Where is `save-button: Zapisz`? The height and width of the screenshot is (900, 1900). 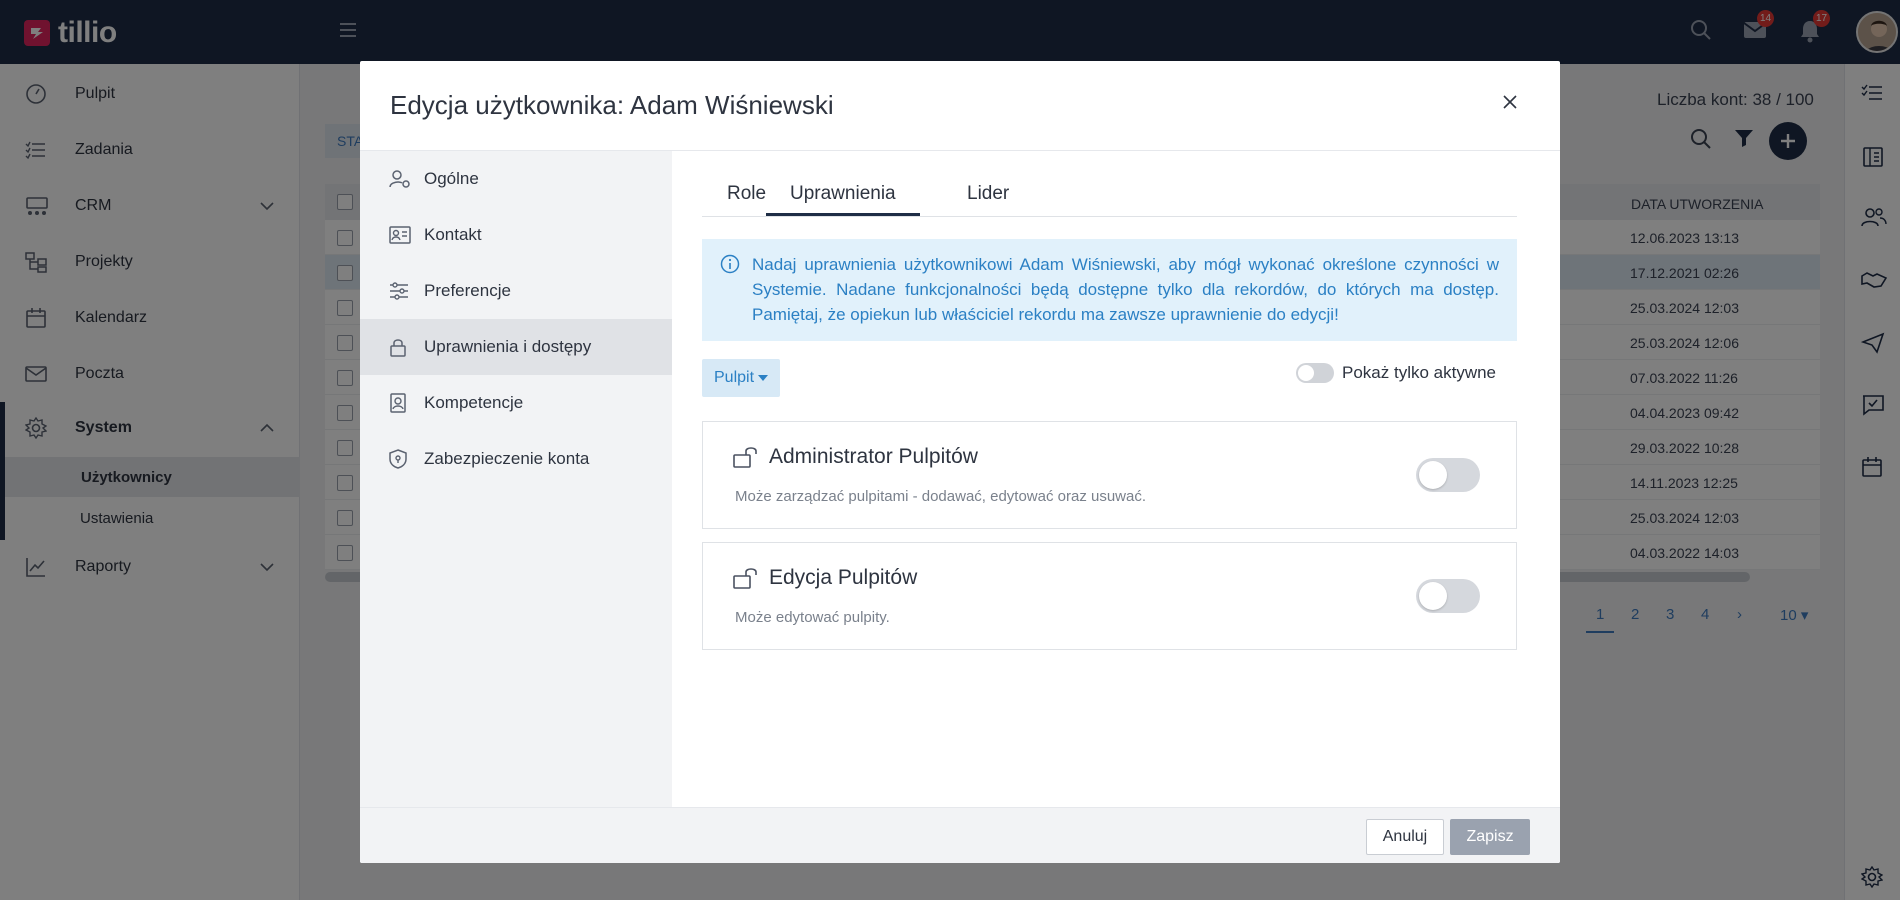 save-button: Zapisz is located at coordinates (1490, 837).